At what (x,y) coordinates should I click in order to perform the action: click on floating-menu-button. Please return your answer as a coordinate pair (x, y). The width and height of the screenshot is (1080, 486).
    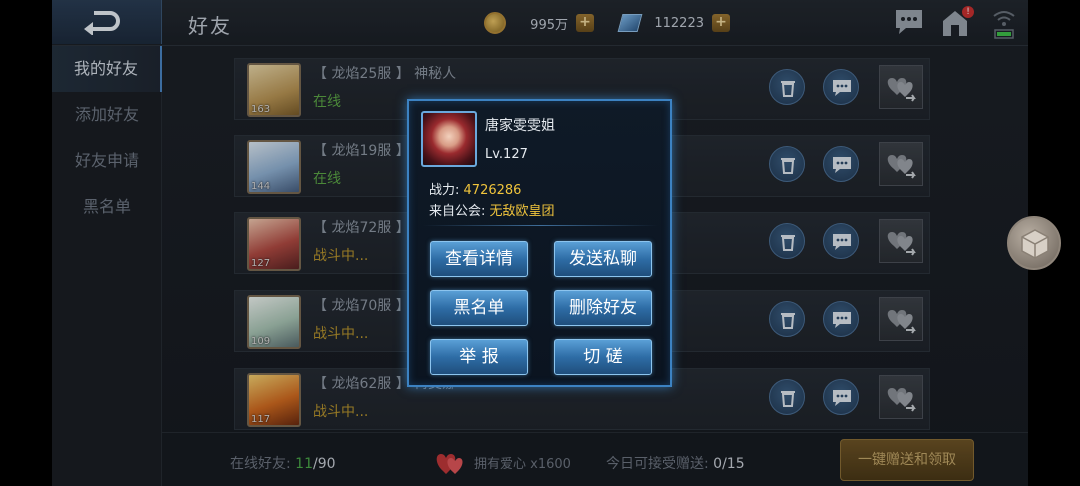
    Looking at the image, I should click on (1034, 243).